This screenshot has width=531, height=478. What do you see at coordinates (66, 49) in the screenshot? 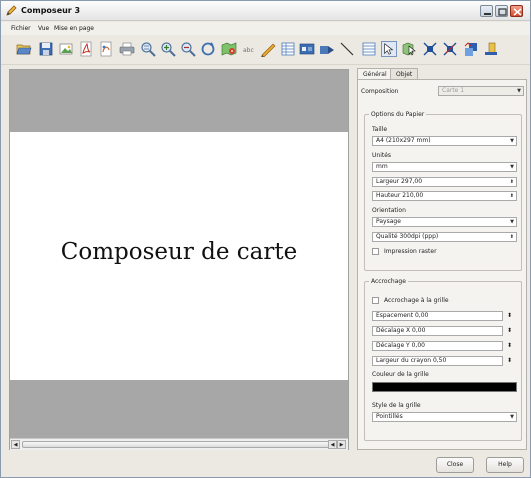
I see `export-image-icon` at bounding box center [66, 49].